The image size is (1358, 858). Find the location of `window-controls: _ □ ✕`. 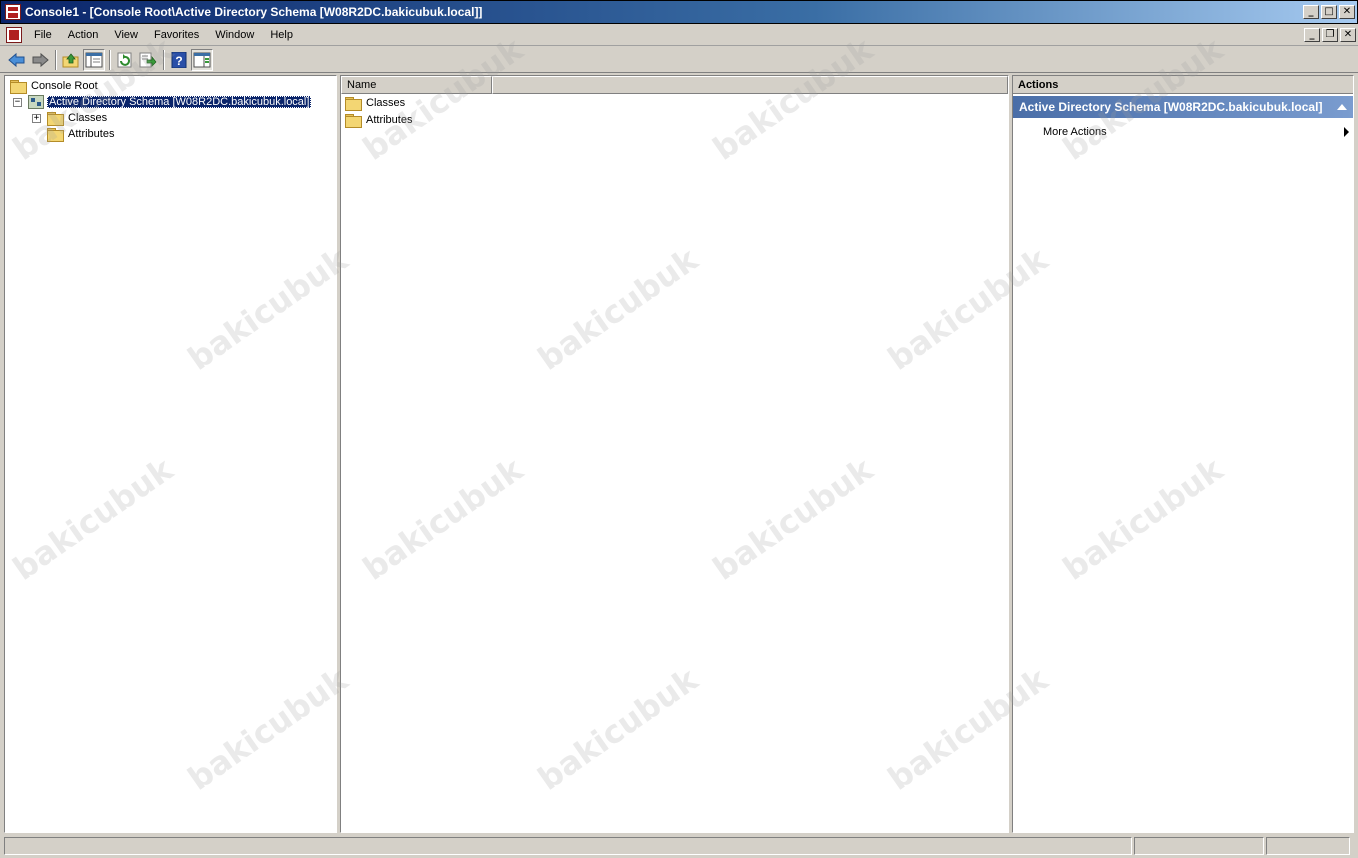

window-controls: _ □ ✕ is located at coordinates (1329, 12).